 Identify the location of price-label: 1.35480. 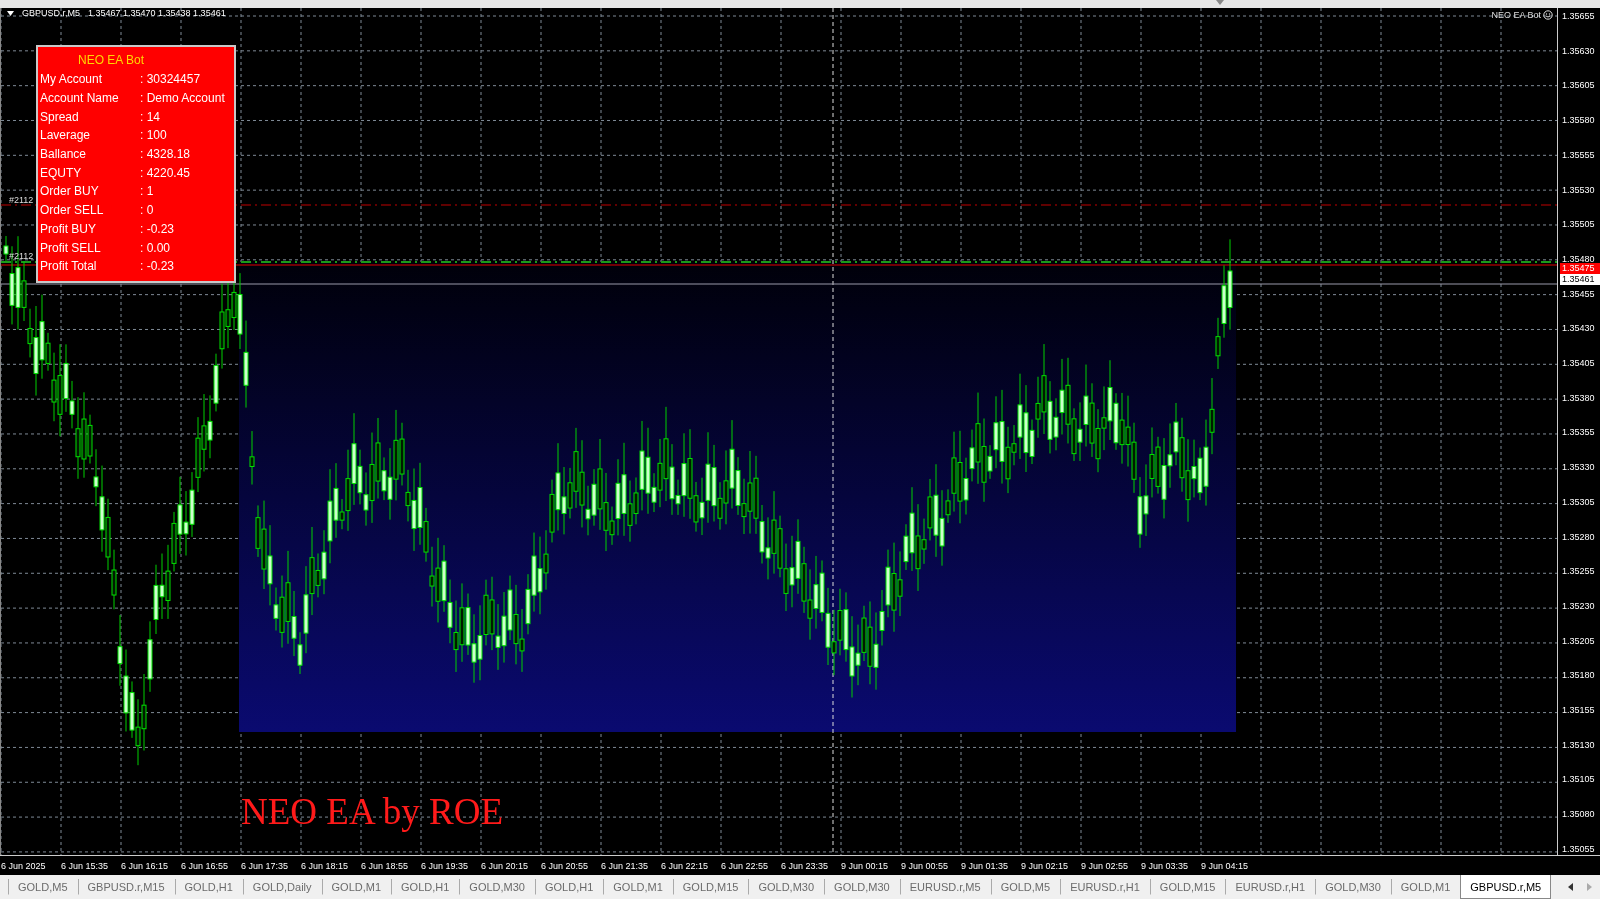
(1579, 258).